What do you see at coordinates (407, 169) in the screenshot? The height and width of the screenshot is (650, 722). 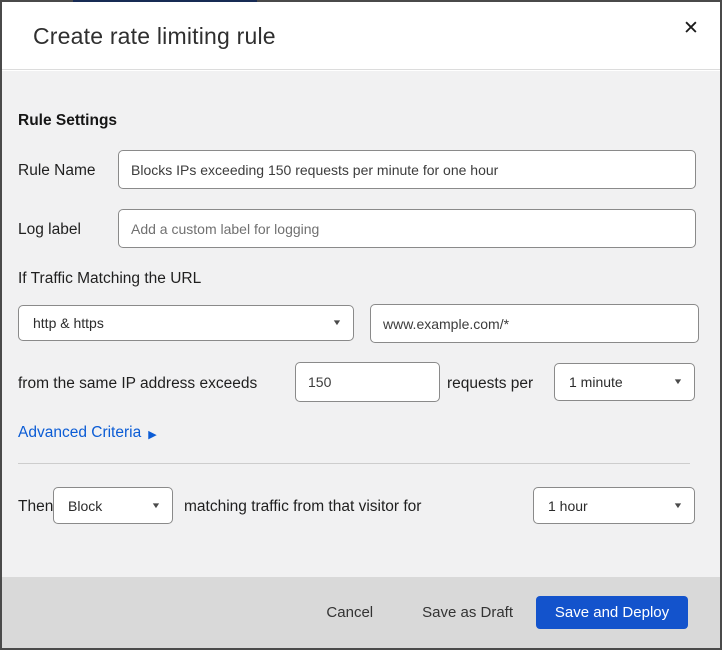 I see `rule-name-input` at bounding box center [407, 169].